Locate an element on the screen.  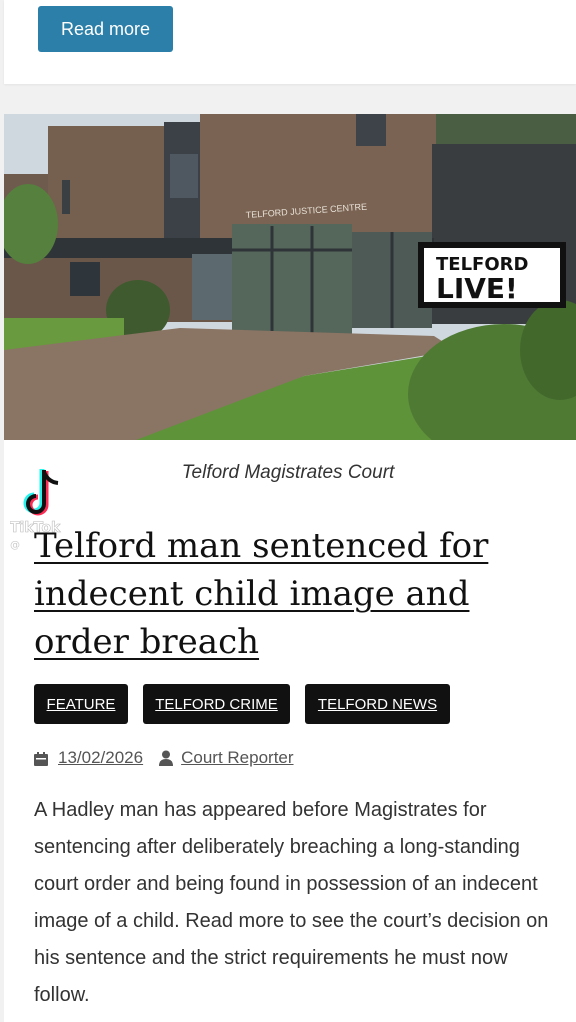
svg-text: LIVE! is located at coordinates (477, 288).